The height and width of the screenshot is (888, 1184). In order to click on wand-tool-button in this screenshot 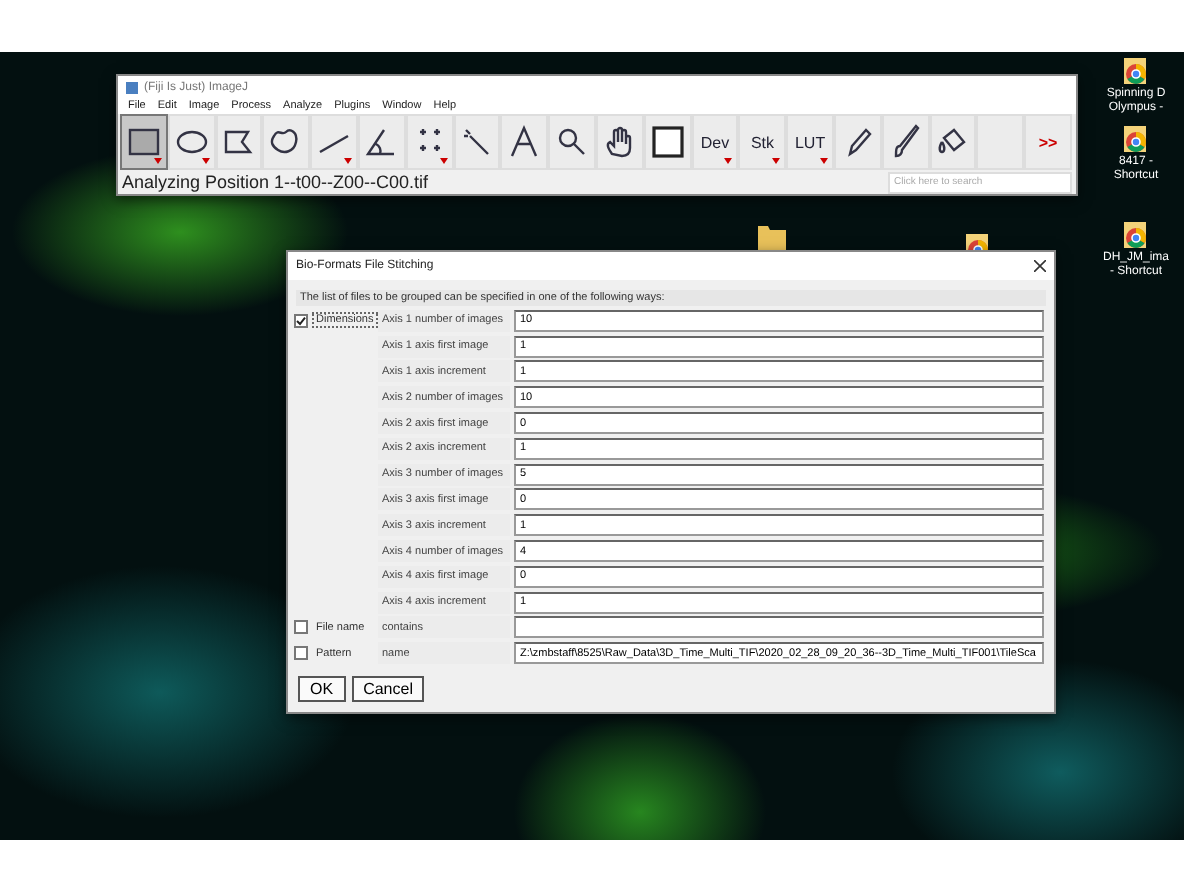, I will do `click(477, 142)`.